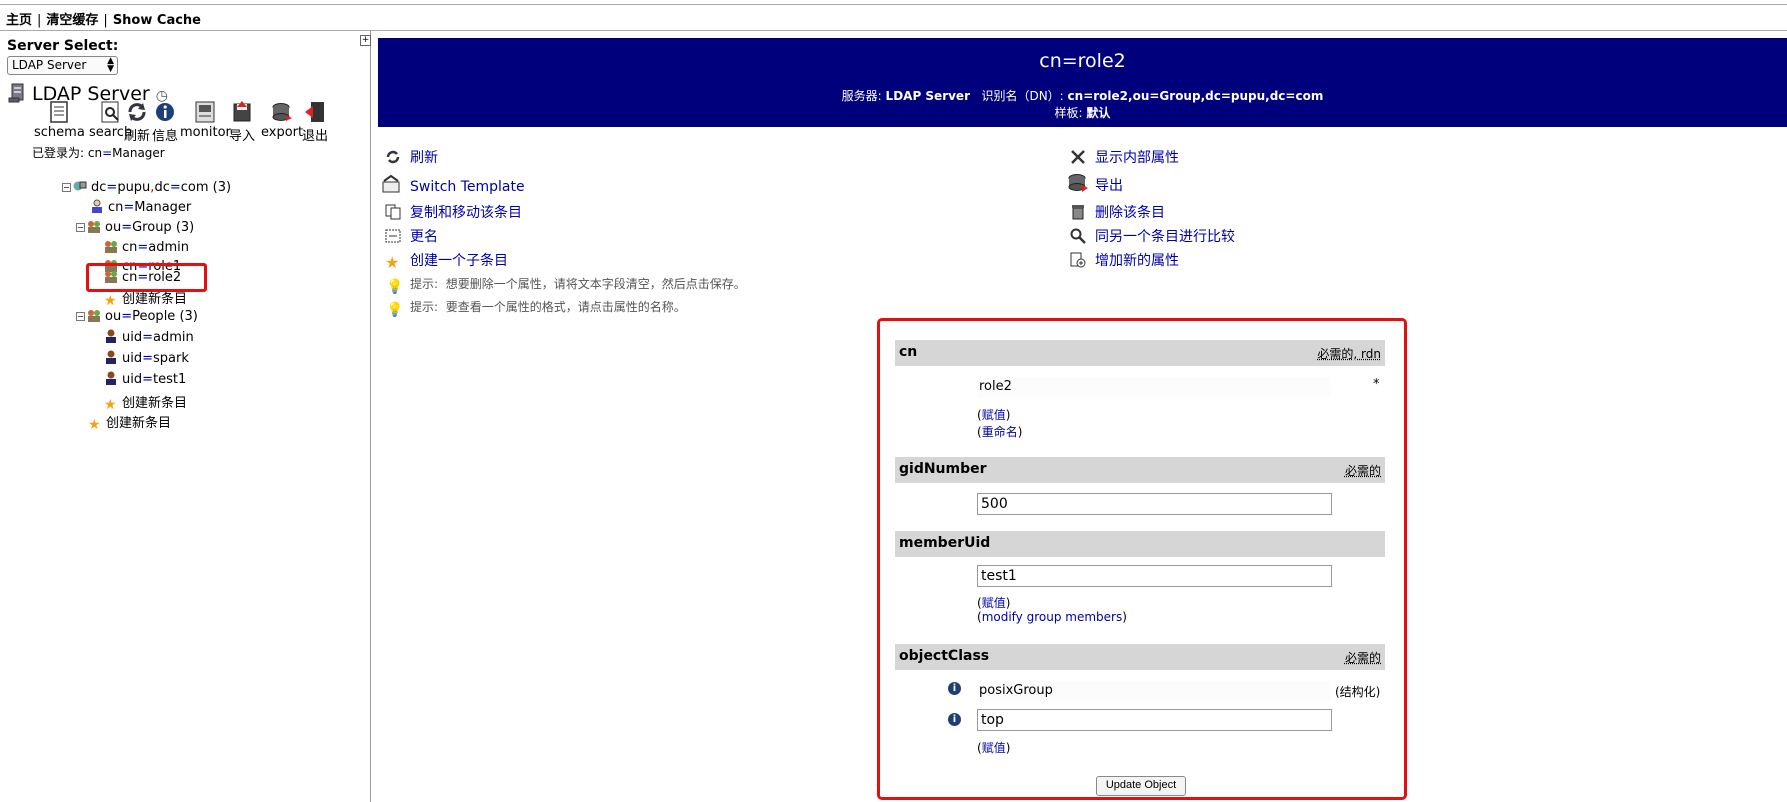 This screenshot has height=802, width=1787. What do you see at coordinates (165, 136) in the screenshot?
I see `toolbar-label: 信息` at bounding box center [165, 136].